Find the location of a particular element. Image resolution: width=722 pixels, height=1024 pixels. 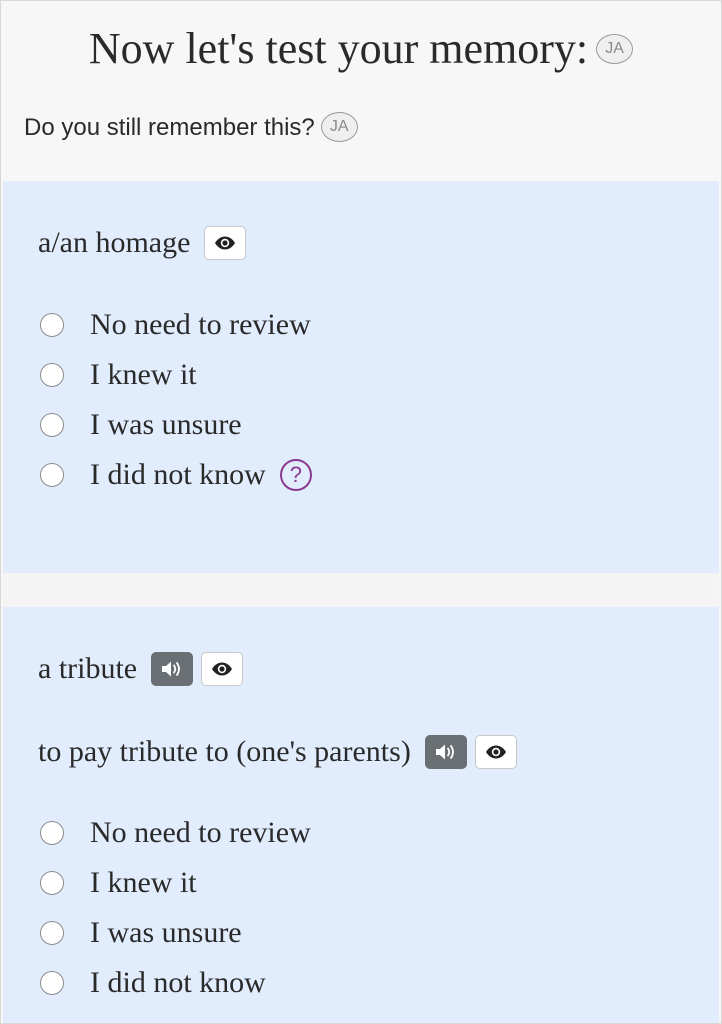

page-title-row: Now let's test your memory: JA is located at coordinates (361, 49).